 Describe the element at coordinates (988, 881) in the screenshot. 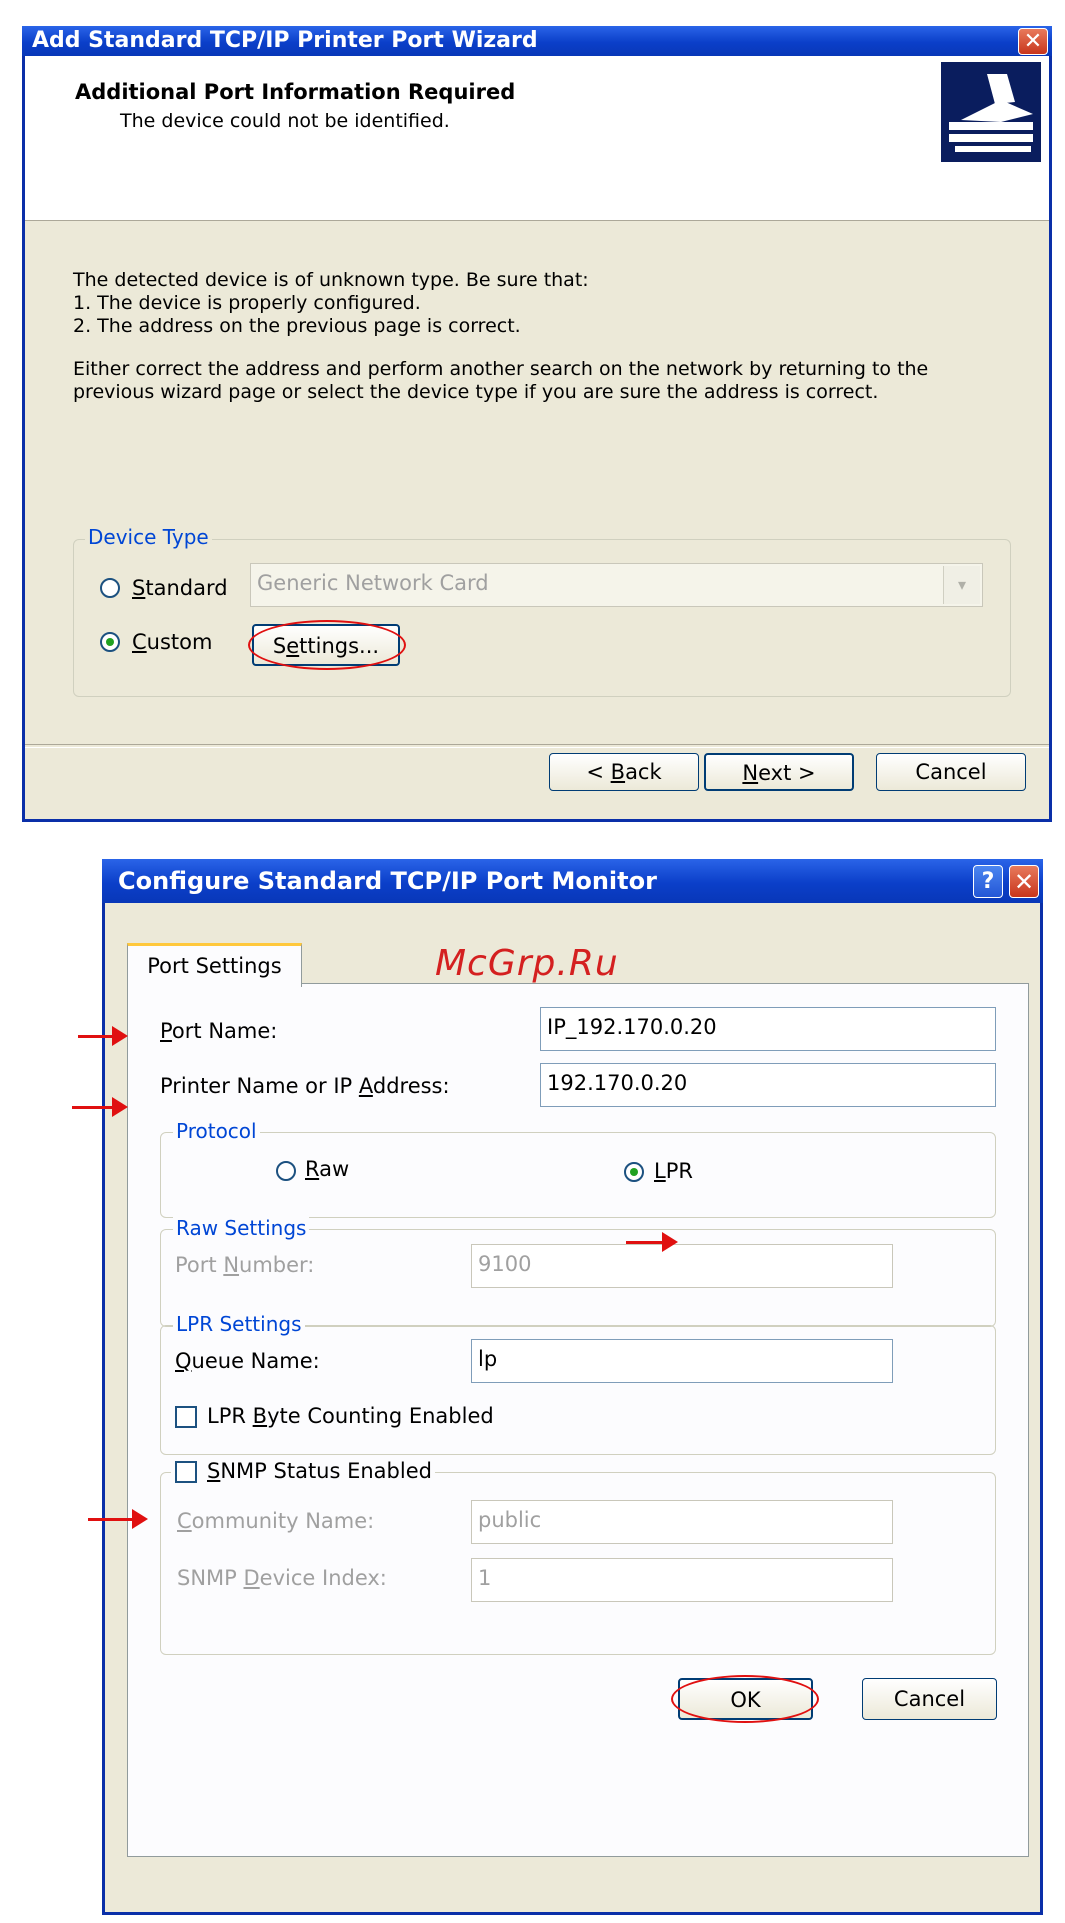

I see `help-icon: ?` at that location.